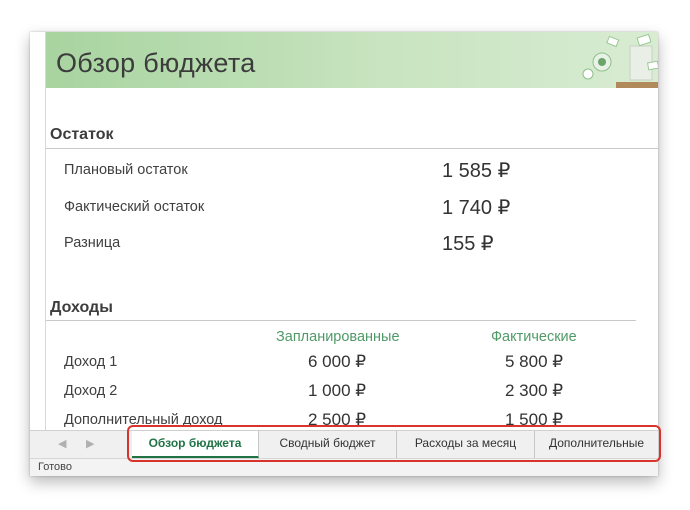  What do you see at coordinates (476, 208) in the screenshot?
I see `actual-balance-value: 1 740 ₽` at bounding box center [476, 208].